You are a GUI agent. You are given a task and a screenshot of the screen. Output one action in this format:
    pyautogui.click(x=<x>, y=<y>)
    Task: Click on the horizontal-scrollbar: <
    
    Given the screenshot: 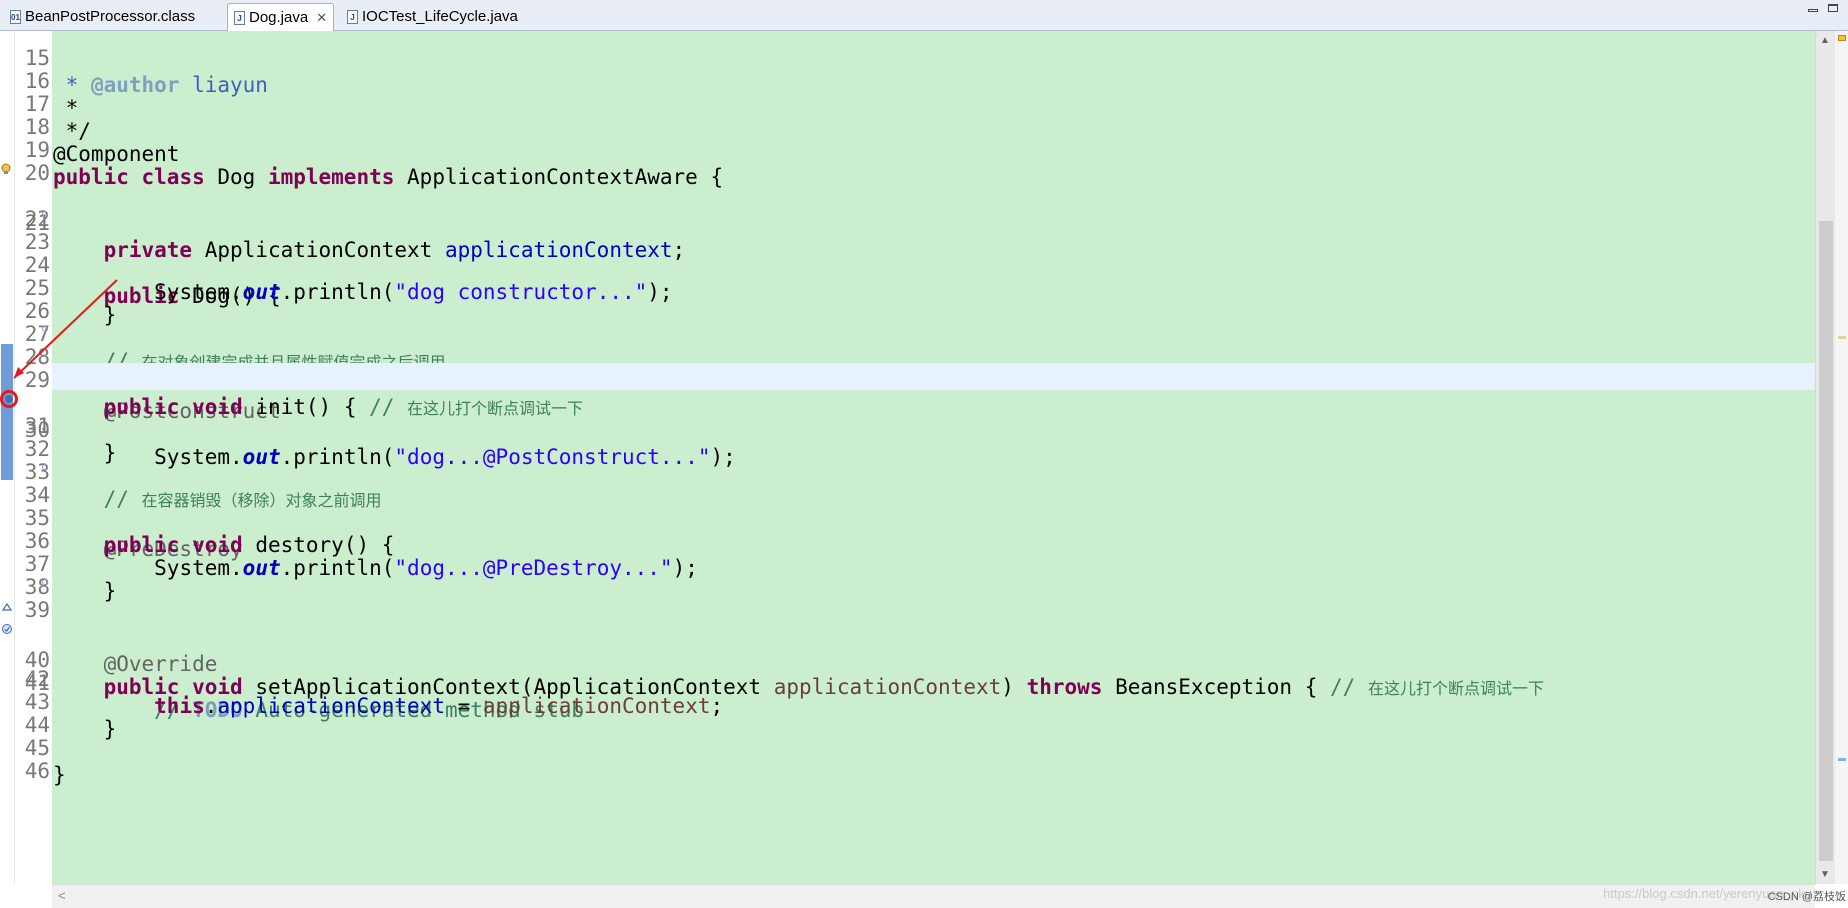 What is the action you would take?
    pyautogui.click(x=933, y=896)
    